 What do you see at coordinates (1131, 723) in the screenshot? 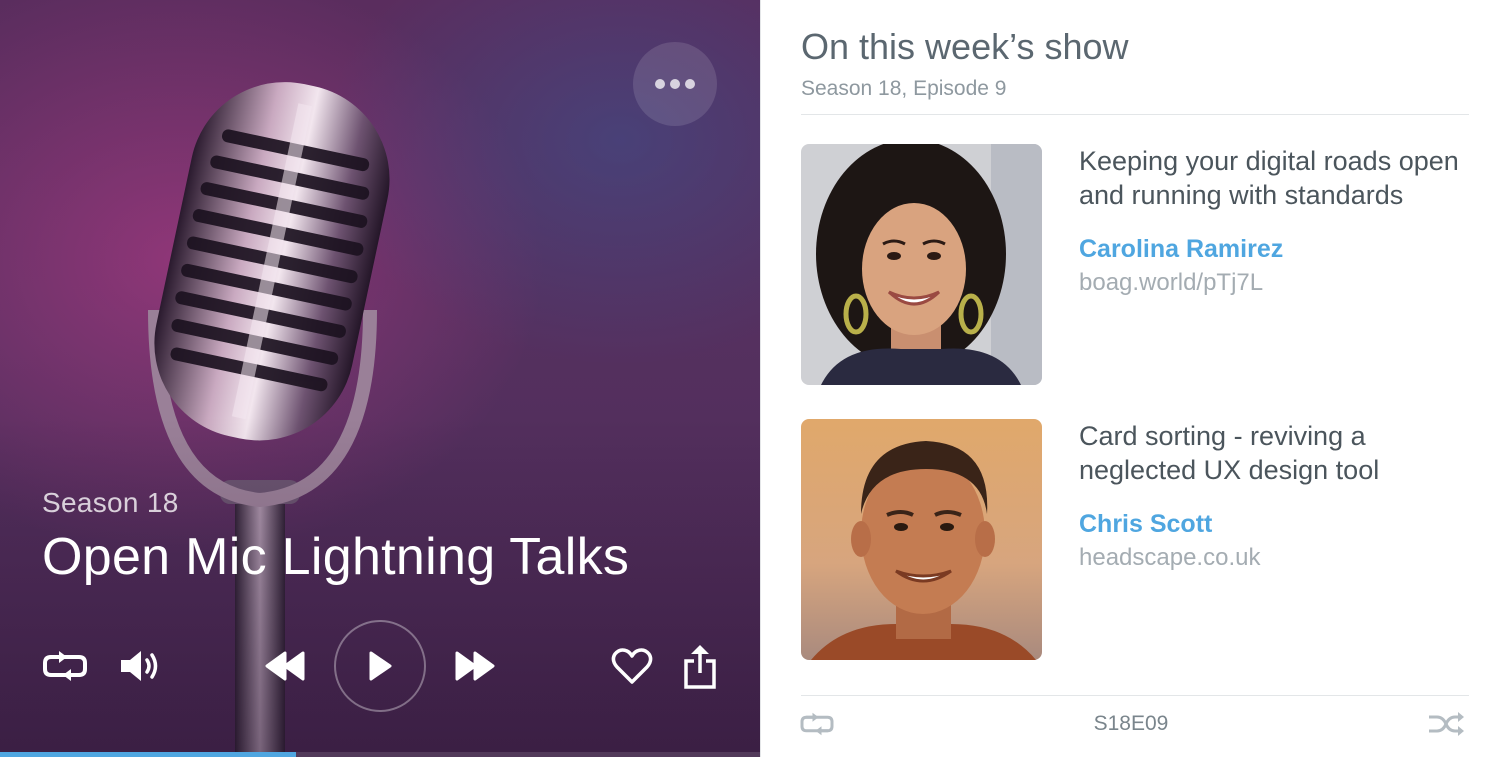
I see `episode-code: S18E09` at bounding box center [1131, 723].